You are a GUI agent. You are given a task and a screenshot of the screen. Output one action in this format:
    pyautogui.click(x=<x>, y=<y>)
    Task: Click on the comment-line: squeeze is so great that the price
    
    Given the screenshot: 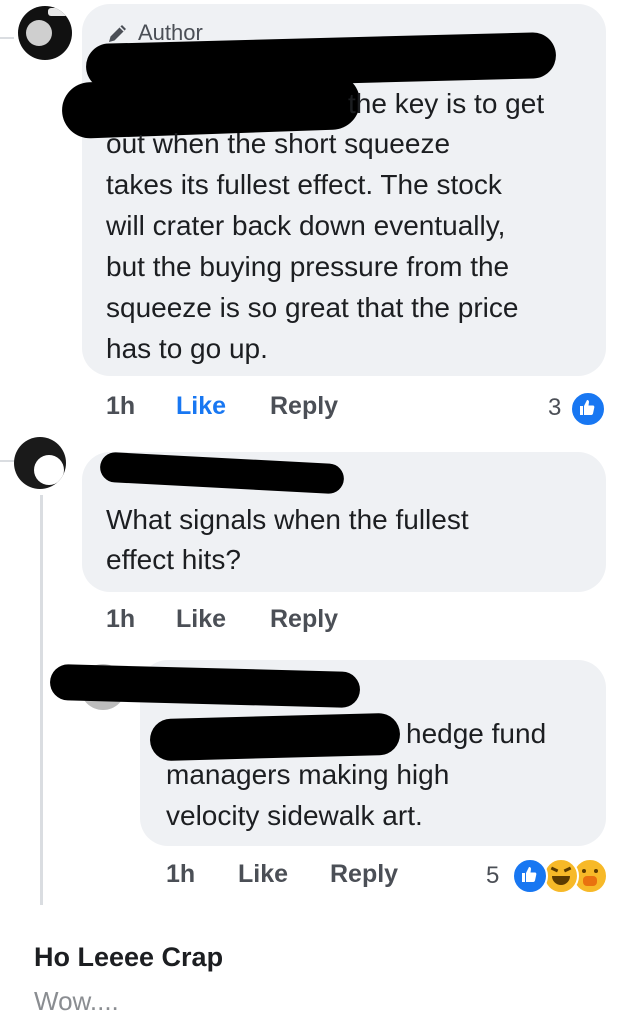 What is the action you would take?
    pyautogui.click(x=312, y=307)
    